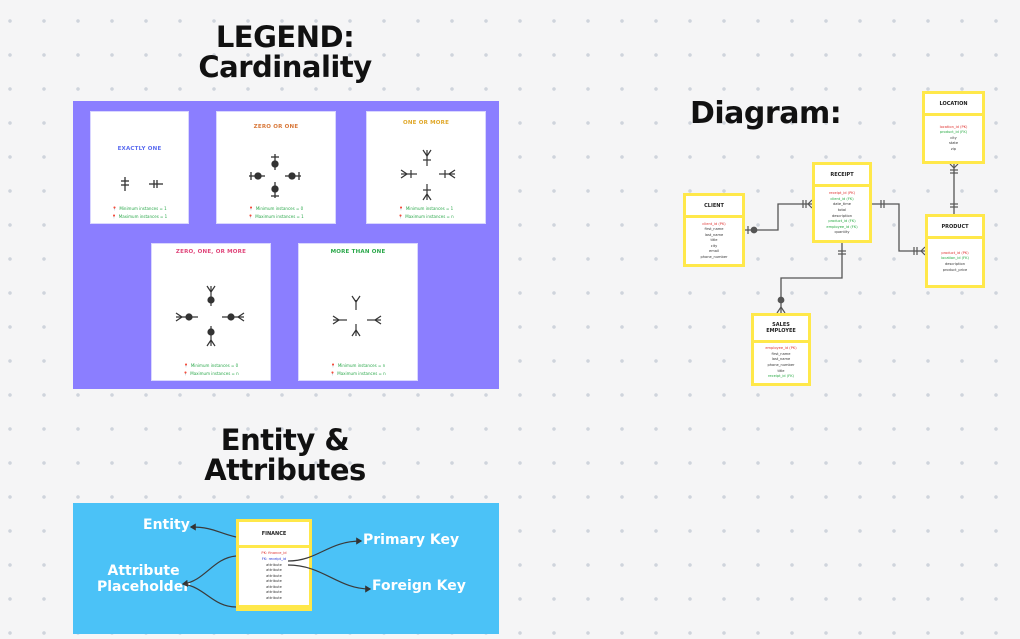 The width and height of the screenshot is (1020, 639). Describe the element at coordinates (898, 227) in the screenshot. I see `receipt-product-line` at that location.